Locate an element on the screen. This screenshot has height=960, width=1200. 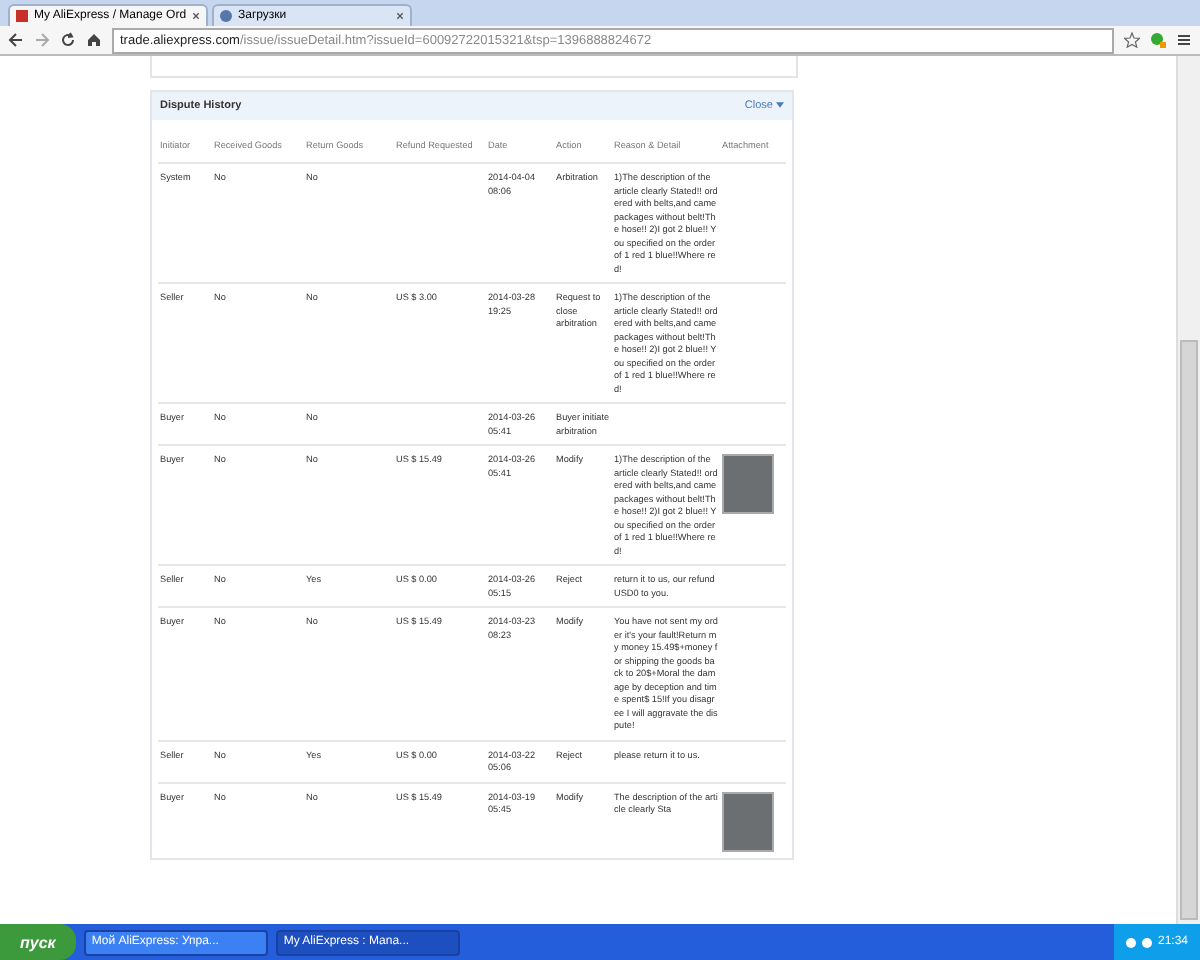
home-icon is located at coordinates (94, 40).